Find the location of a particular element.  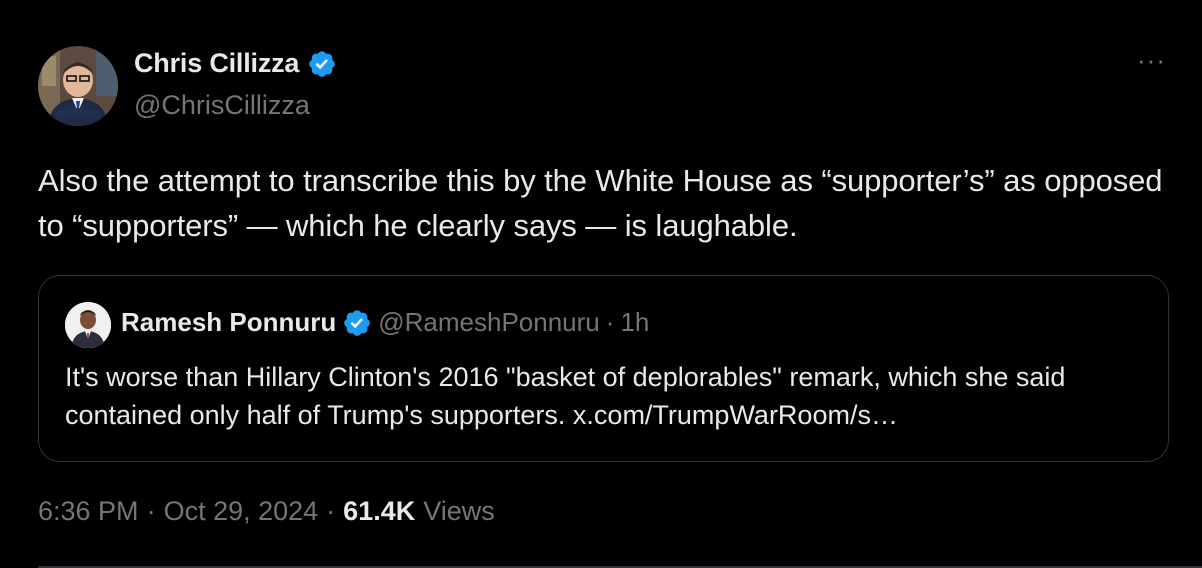

quoted-handle: @RameshPonnuru is located at coordinates (489, 322).